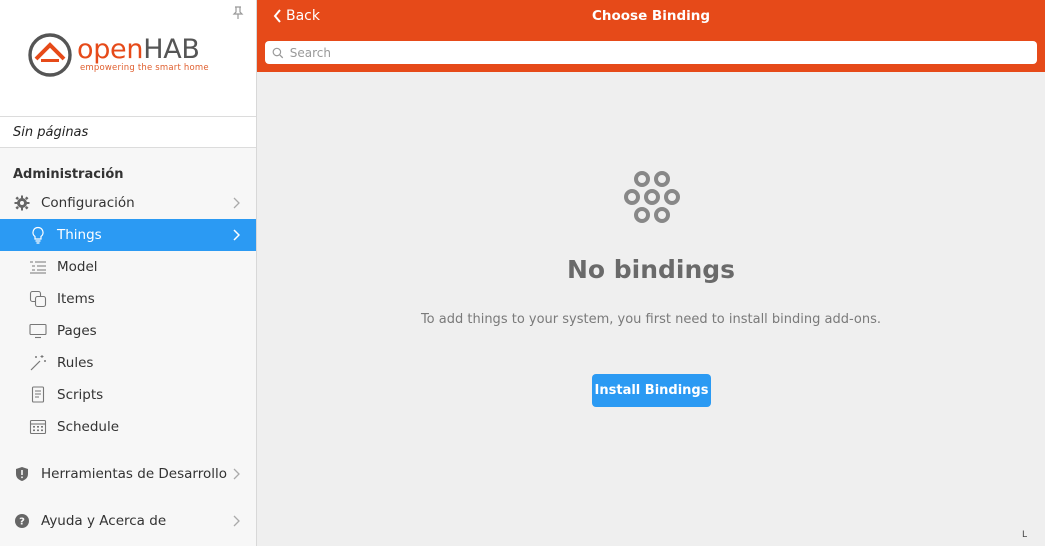 The width and height of the screenshot is (1045, 546). Describe the element at coordinates (128, 395) in the screenshot. I see `sidebar-item-scripts: Scripts` at that location.